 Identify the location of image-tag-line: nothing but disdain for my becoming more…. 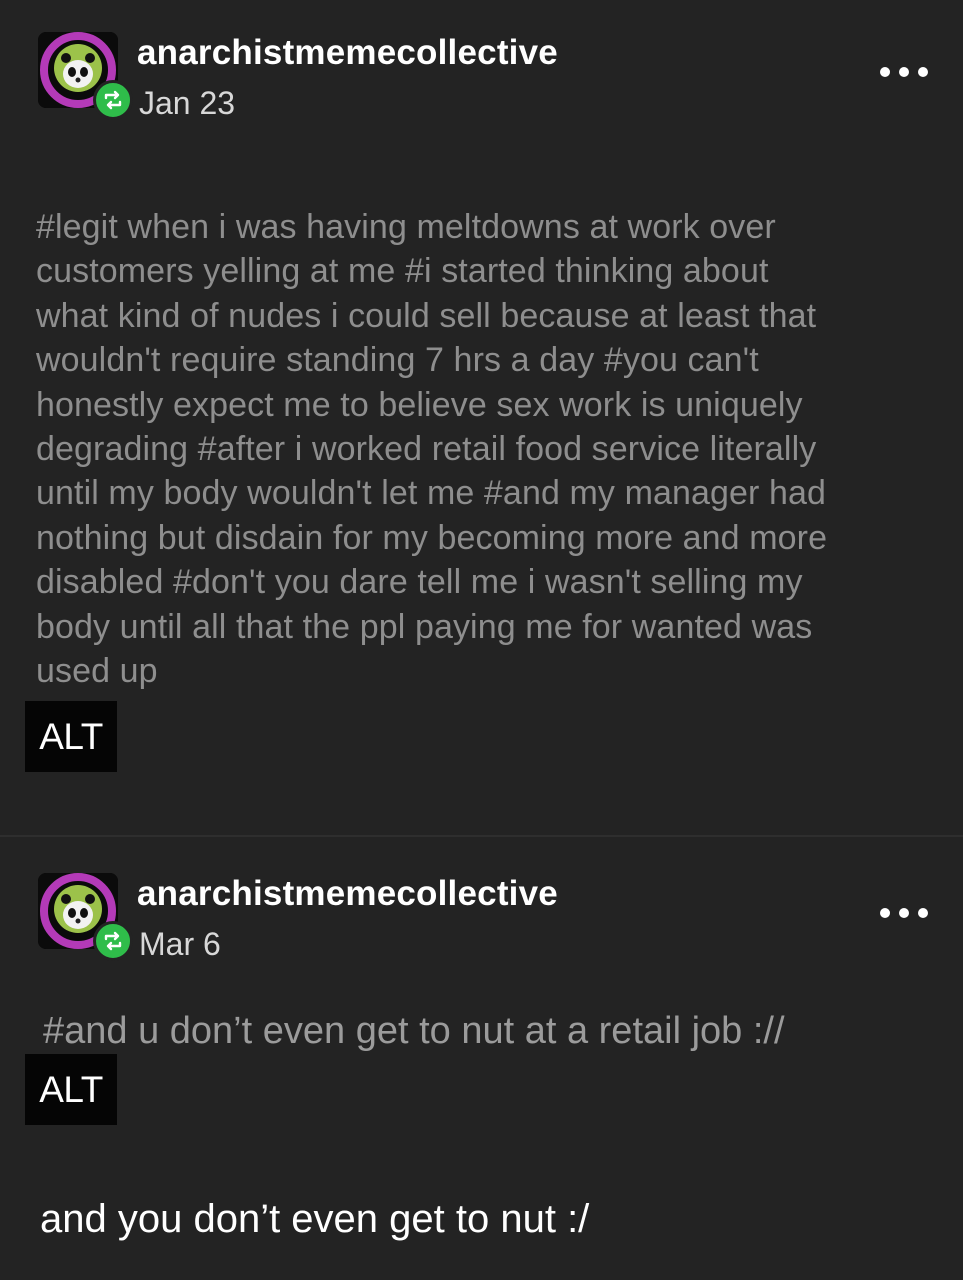
(432, 537).